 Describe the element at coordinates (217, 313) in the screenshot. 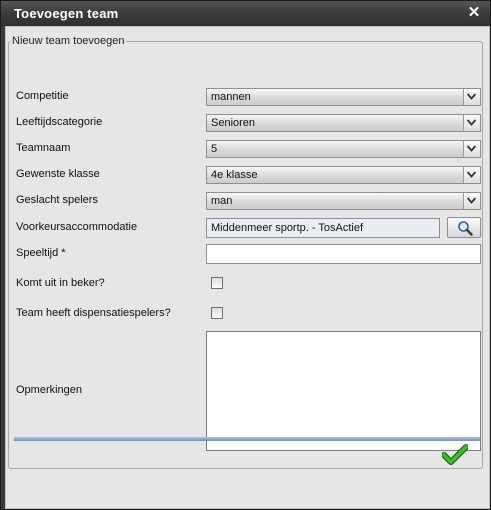

I see `dispensatie-checkbox` at that location.